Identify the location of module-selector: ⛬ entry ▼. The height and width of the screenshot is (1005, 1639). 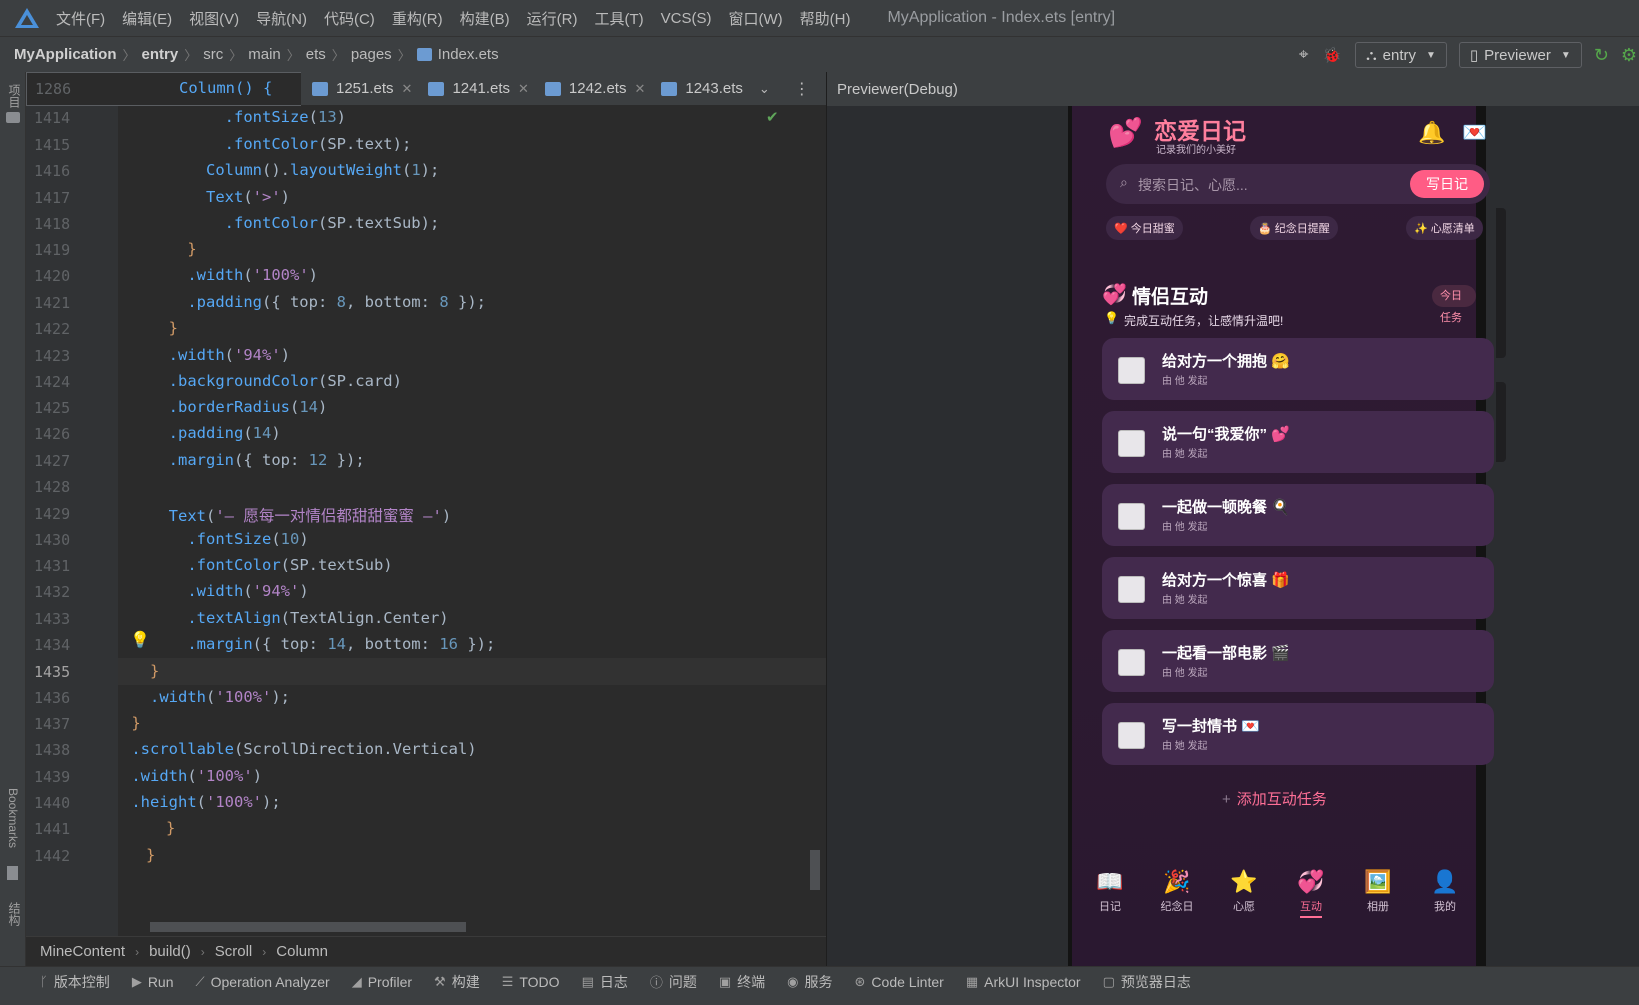
(1401, 55).